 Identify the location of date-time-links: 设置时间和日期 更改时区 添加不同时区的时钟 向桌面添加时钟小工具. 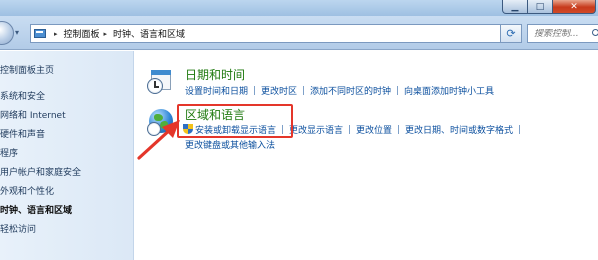
(339, 90).